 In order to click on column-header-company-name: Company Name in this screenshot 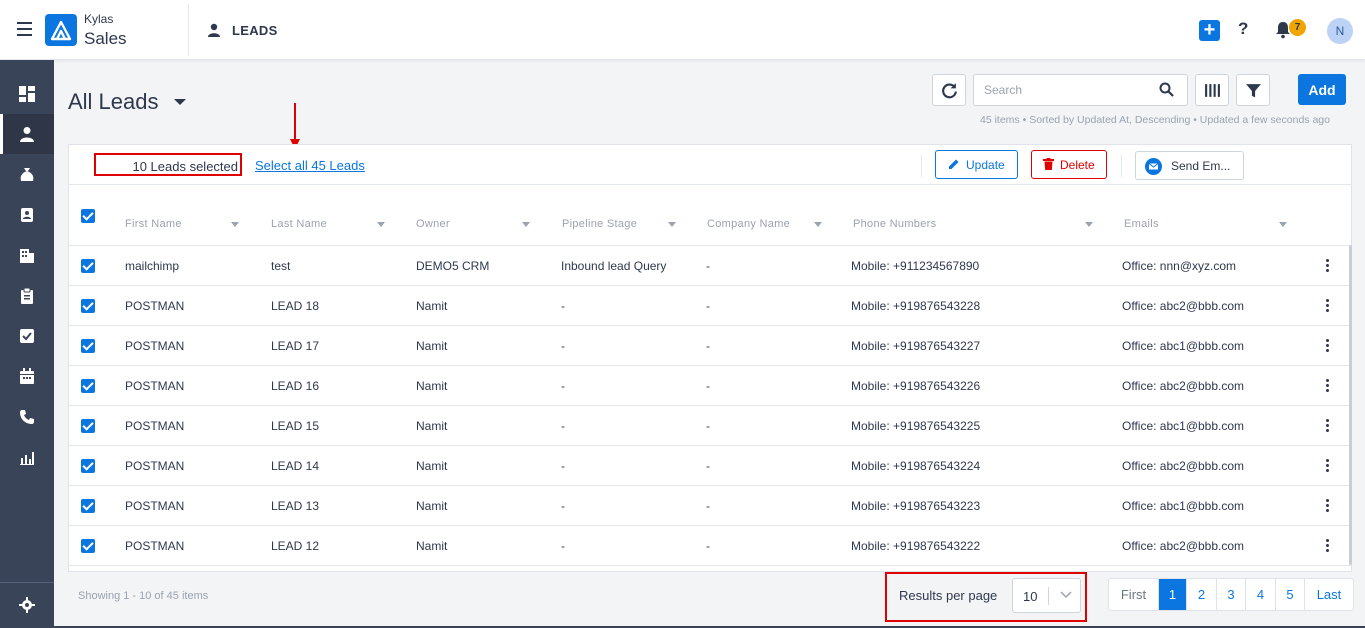, I will do `click(748, 224)`.